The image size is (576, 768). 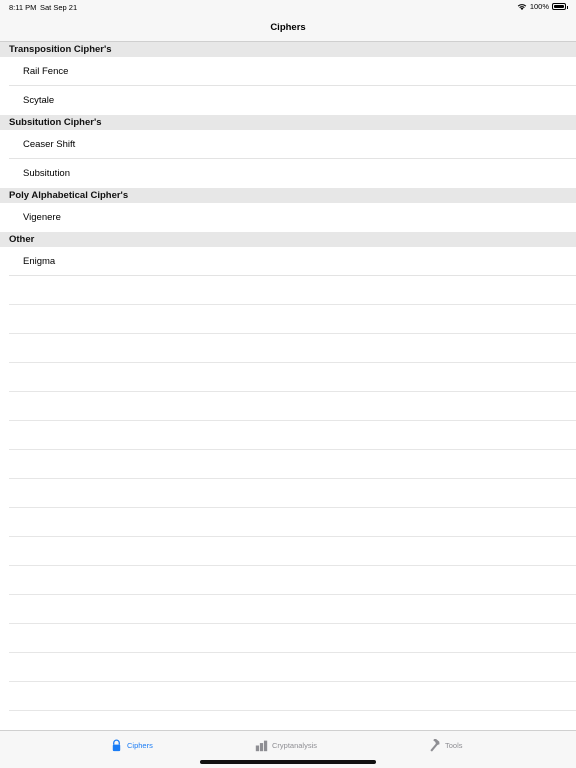 I want to click on section-header-substitution: Subsitution Cipher's, so click(x=288, y=122).